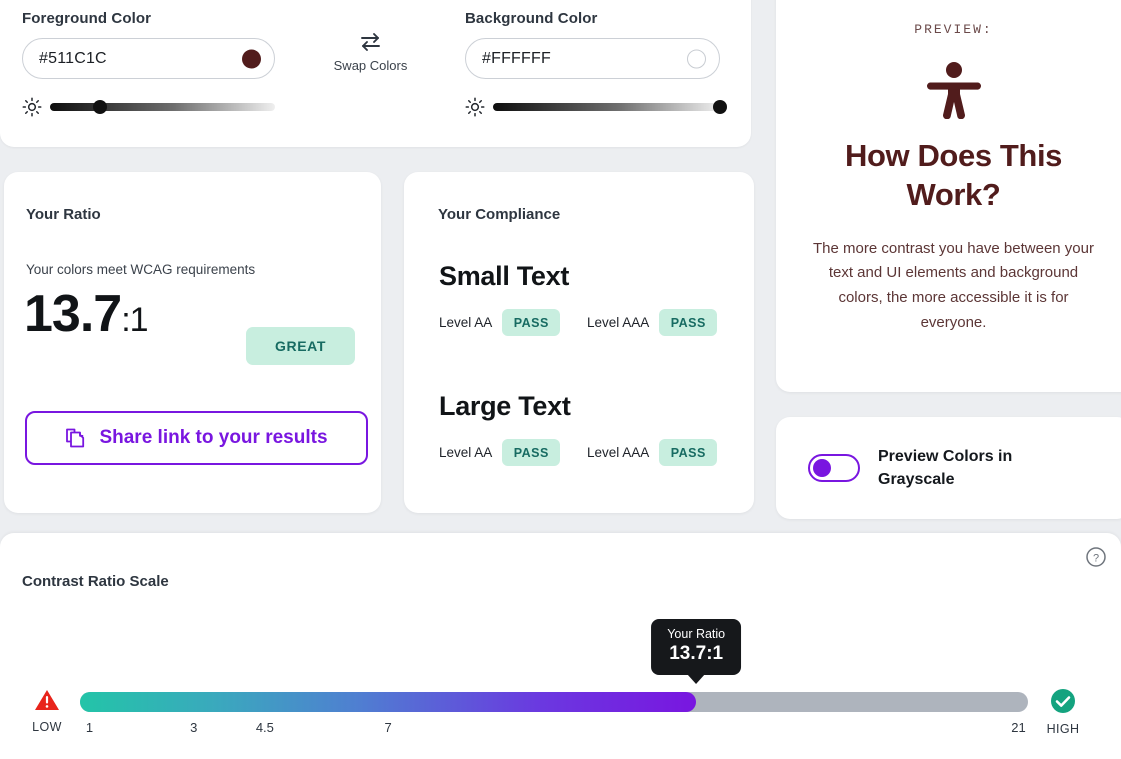  I want to click on scale-tick: 3, so click(194, 727).